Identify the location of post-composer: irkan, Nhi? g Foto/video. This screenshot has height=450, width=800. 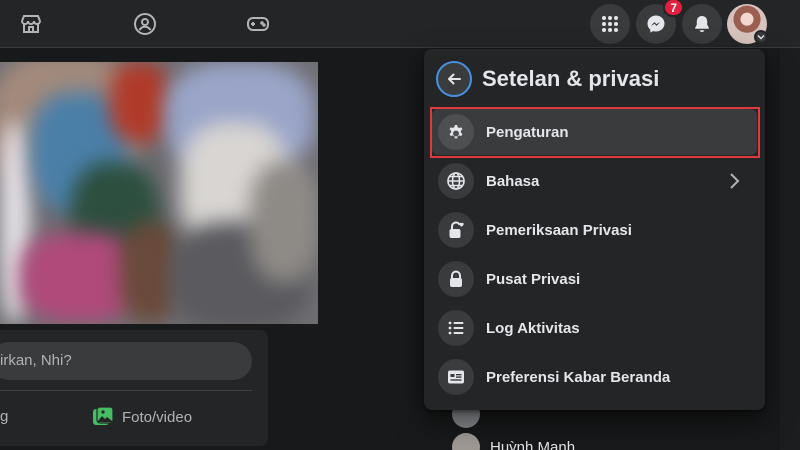
(134, 388).